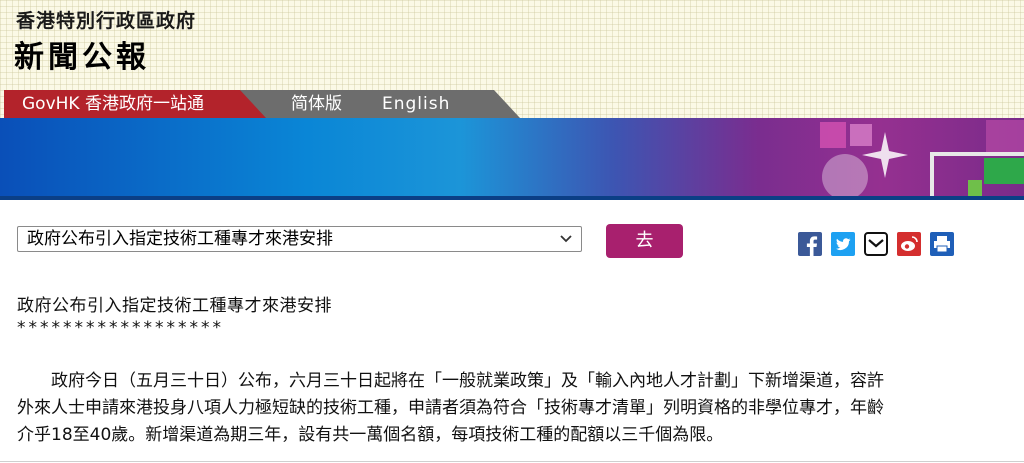  I want to click on press-releases-title: 新聞公報, so click(82, 54).